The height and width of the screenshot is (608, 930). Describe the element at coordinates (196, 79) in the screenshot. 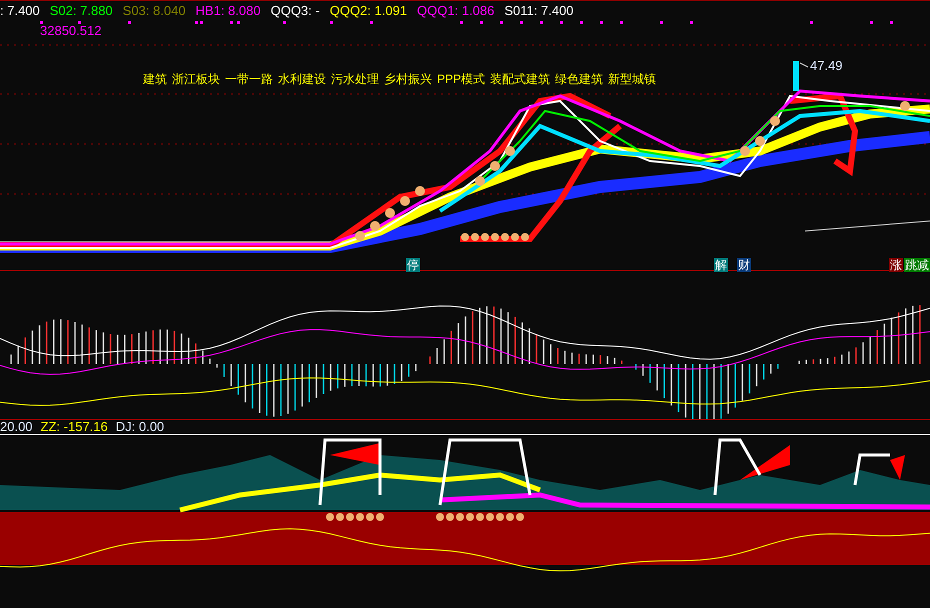

I see `concept-tag: 浙江板块` at that location.